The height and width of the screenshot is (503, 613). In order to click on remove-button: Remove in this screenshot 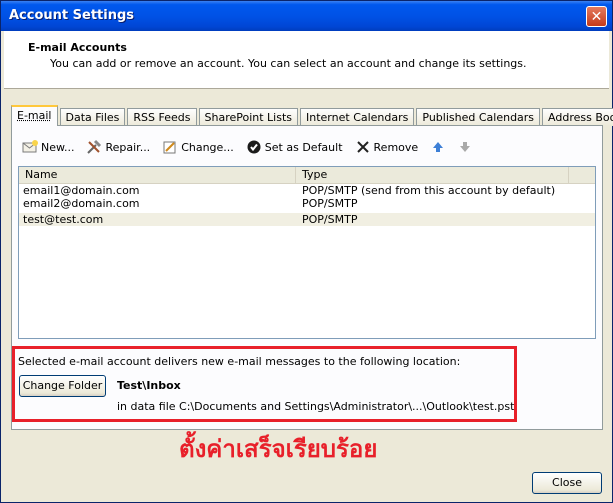, I will do `click(387, 147)`.